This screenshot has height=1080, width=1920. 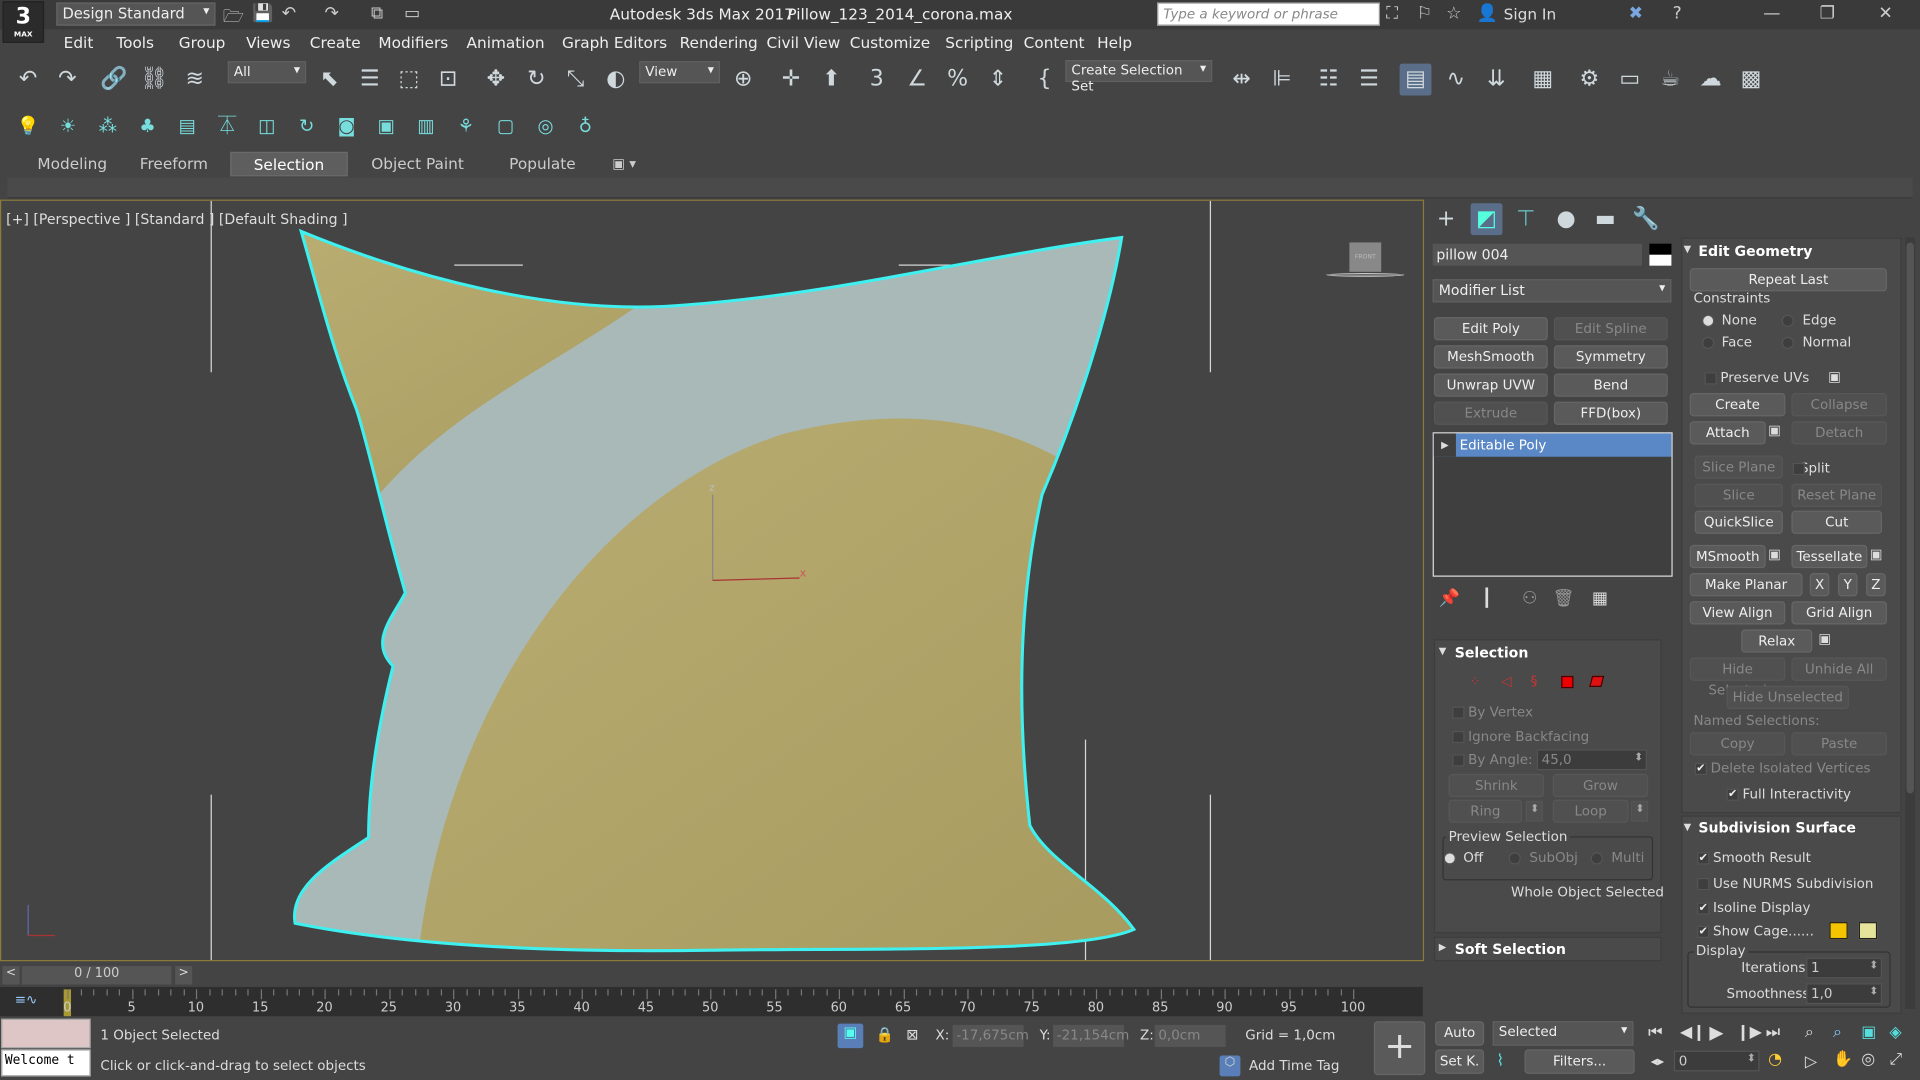 I want to click on toolbar-render-icon: ☕, so click(x=1670, y=80).